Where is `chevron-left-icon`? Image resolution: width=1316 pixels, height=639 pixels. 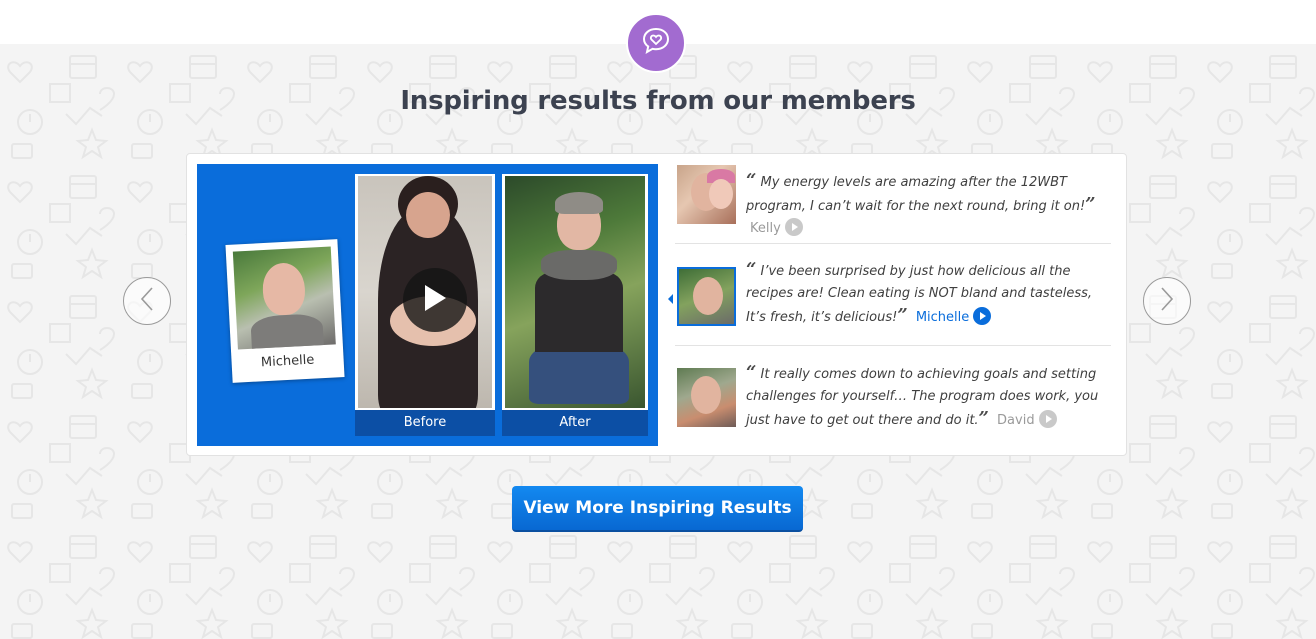 chevron-left-icon is located at coordinates (147, 301).